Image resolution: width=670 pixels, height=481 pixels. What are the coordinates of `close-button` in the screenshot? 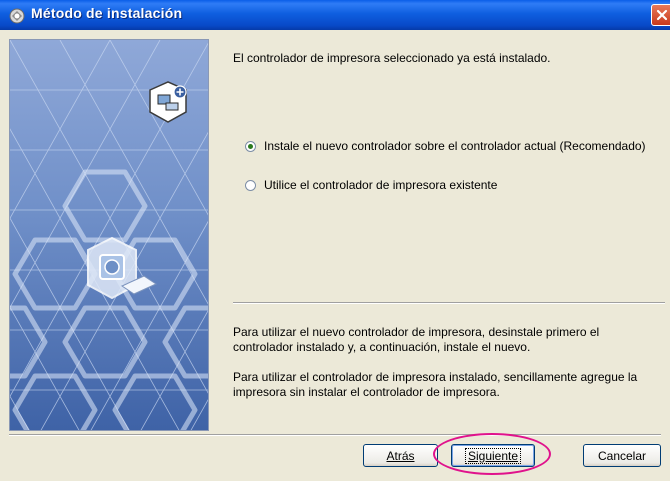 It's located at (660, 15).